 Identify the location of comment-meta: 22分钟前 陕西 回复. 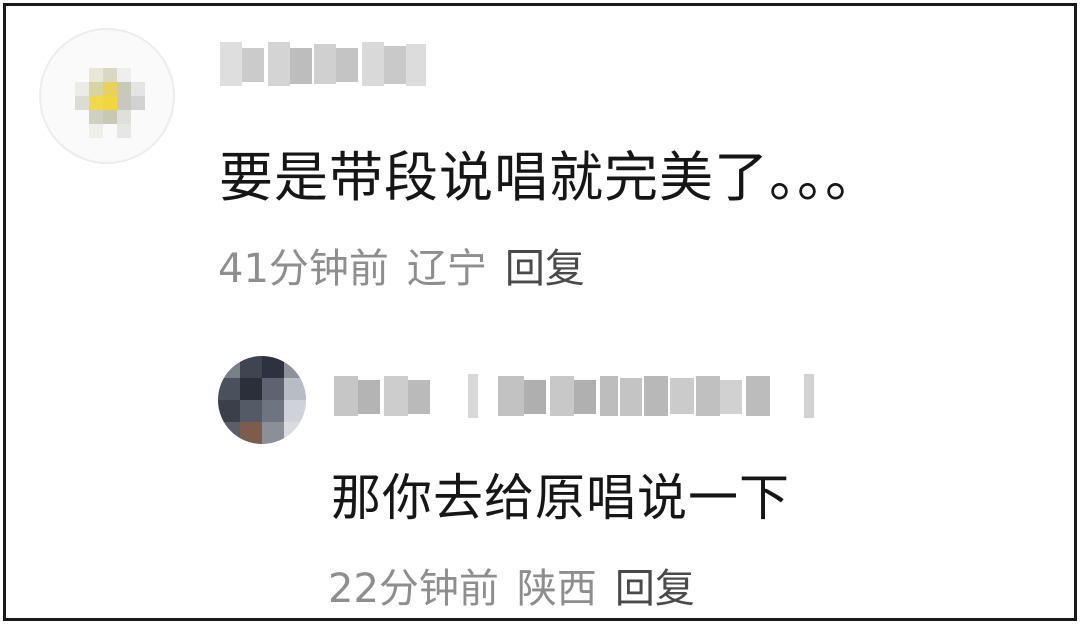
(511, 585).